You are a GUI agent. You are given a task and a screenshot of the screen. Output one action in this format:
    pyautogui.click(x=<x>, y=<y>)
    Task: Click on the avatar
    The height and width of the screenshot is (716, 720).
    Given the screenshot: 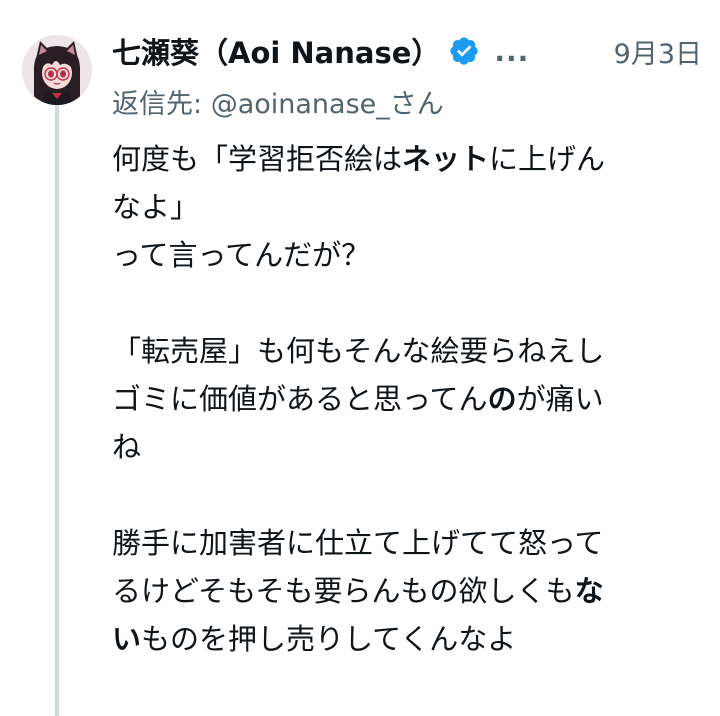 What is the action you would take?
    pyautogui.click(x=57, y=70)
    